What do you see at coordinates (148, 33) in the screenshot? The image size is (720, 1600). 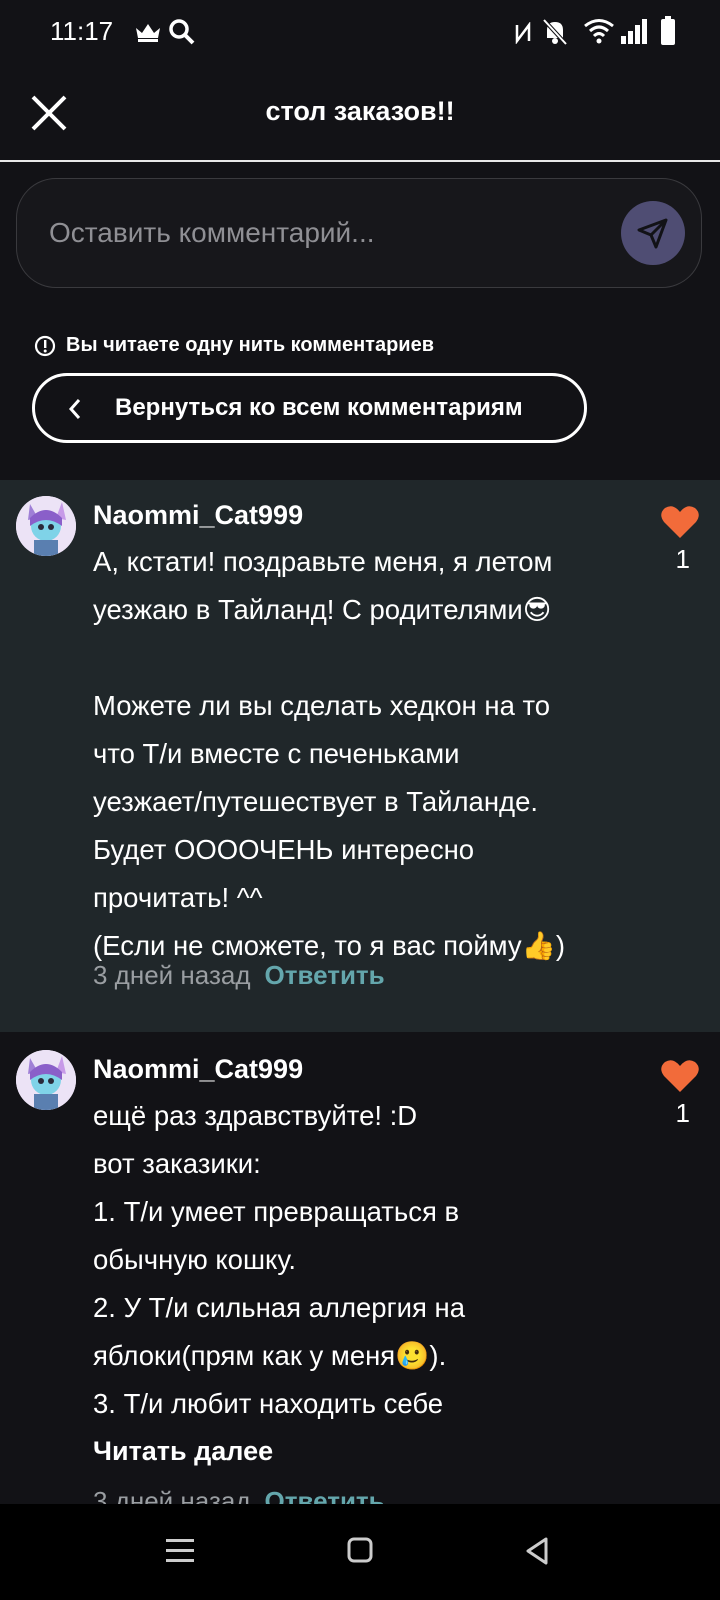 I see `crown-icon` at bounding box center [148, 33].